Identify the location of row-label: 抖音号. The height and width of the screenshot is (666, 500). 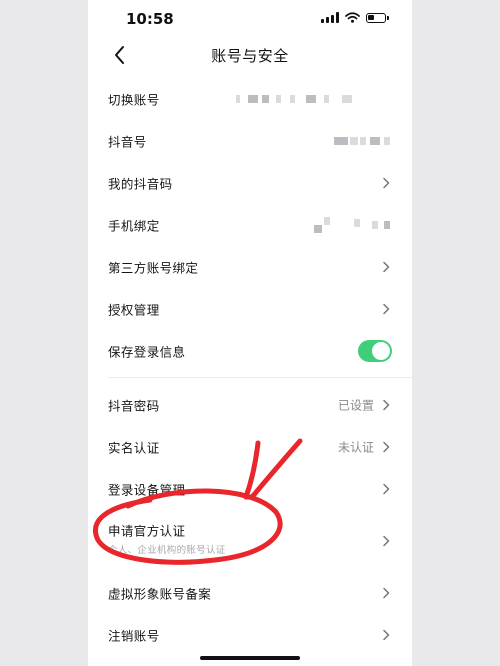
(127, 142).